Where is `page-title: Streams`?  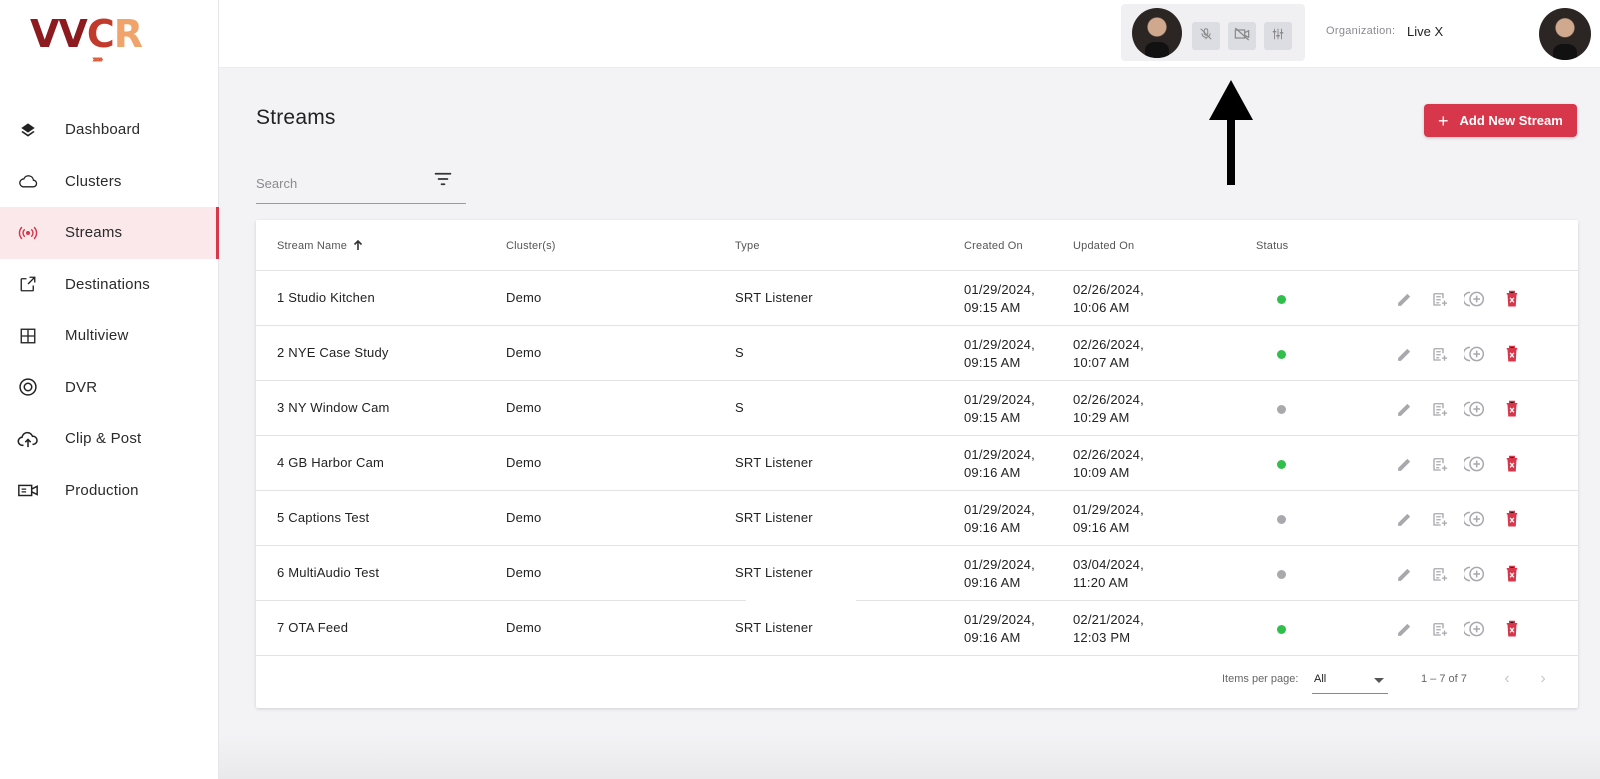
page-title: Streams is located at coordinates (296, 117).